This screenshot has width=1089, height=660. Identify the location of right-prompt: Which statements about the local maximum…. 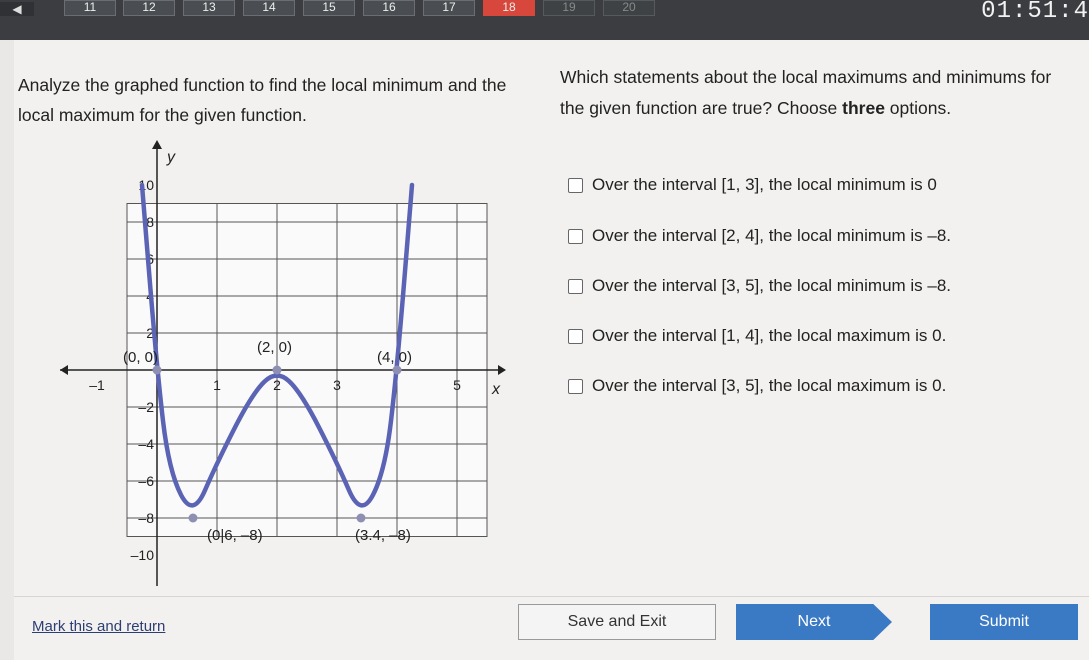
(810, 93).